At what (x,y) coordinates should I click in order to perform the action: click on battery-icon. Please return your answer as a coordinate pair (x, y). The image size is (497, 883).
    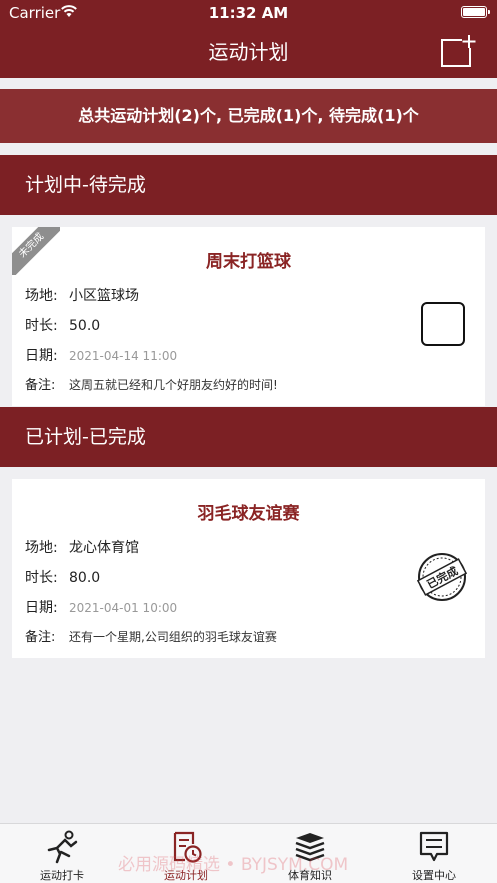
    Looking at the image, I should click on (475, 12).